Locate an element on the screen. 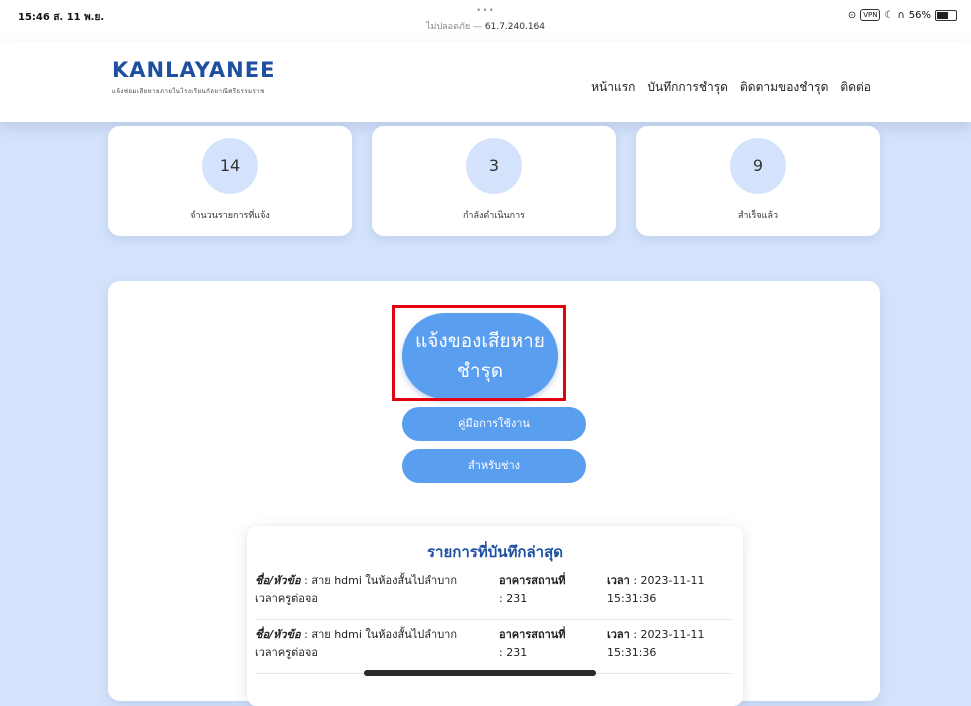  status-icons: ⊙ VPN ☾ ∩ 56% is located at coordinates (902, 15).